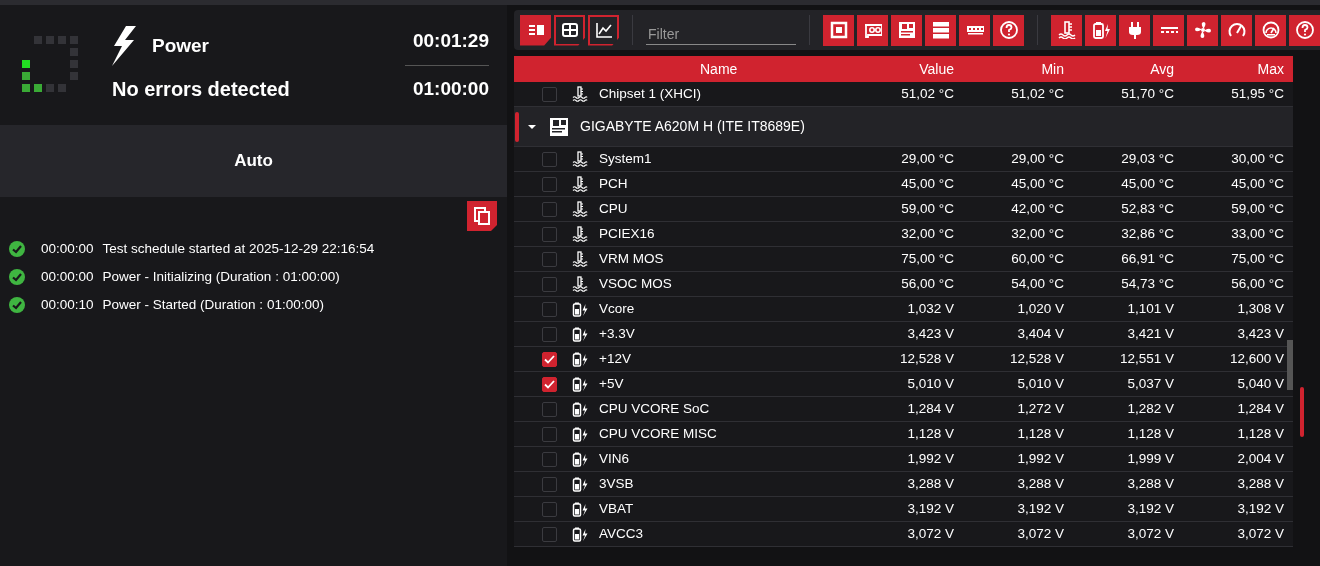 The width and height of the screenshot is (1320, 566). What do you see at coordinates (1161, 69) in the screenshot?
I see `column-header: Avg` at bounding box center [1161, 69].